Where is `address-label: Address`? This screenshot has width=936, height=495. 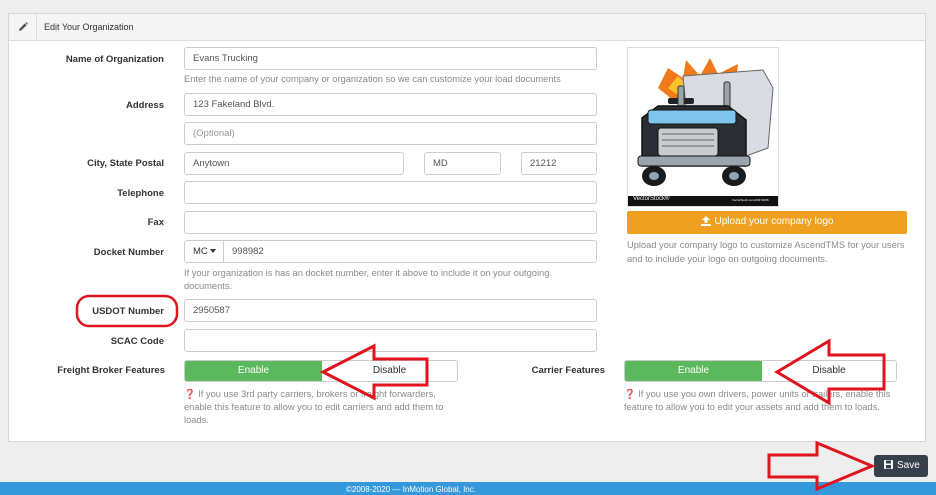
address-label: Address is located at coordinates (144, 105).